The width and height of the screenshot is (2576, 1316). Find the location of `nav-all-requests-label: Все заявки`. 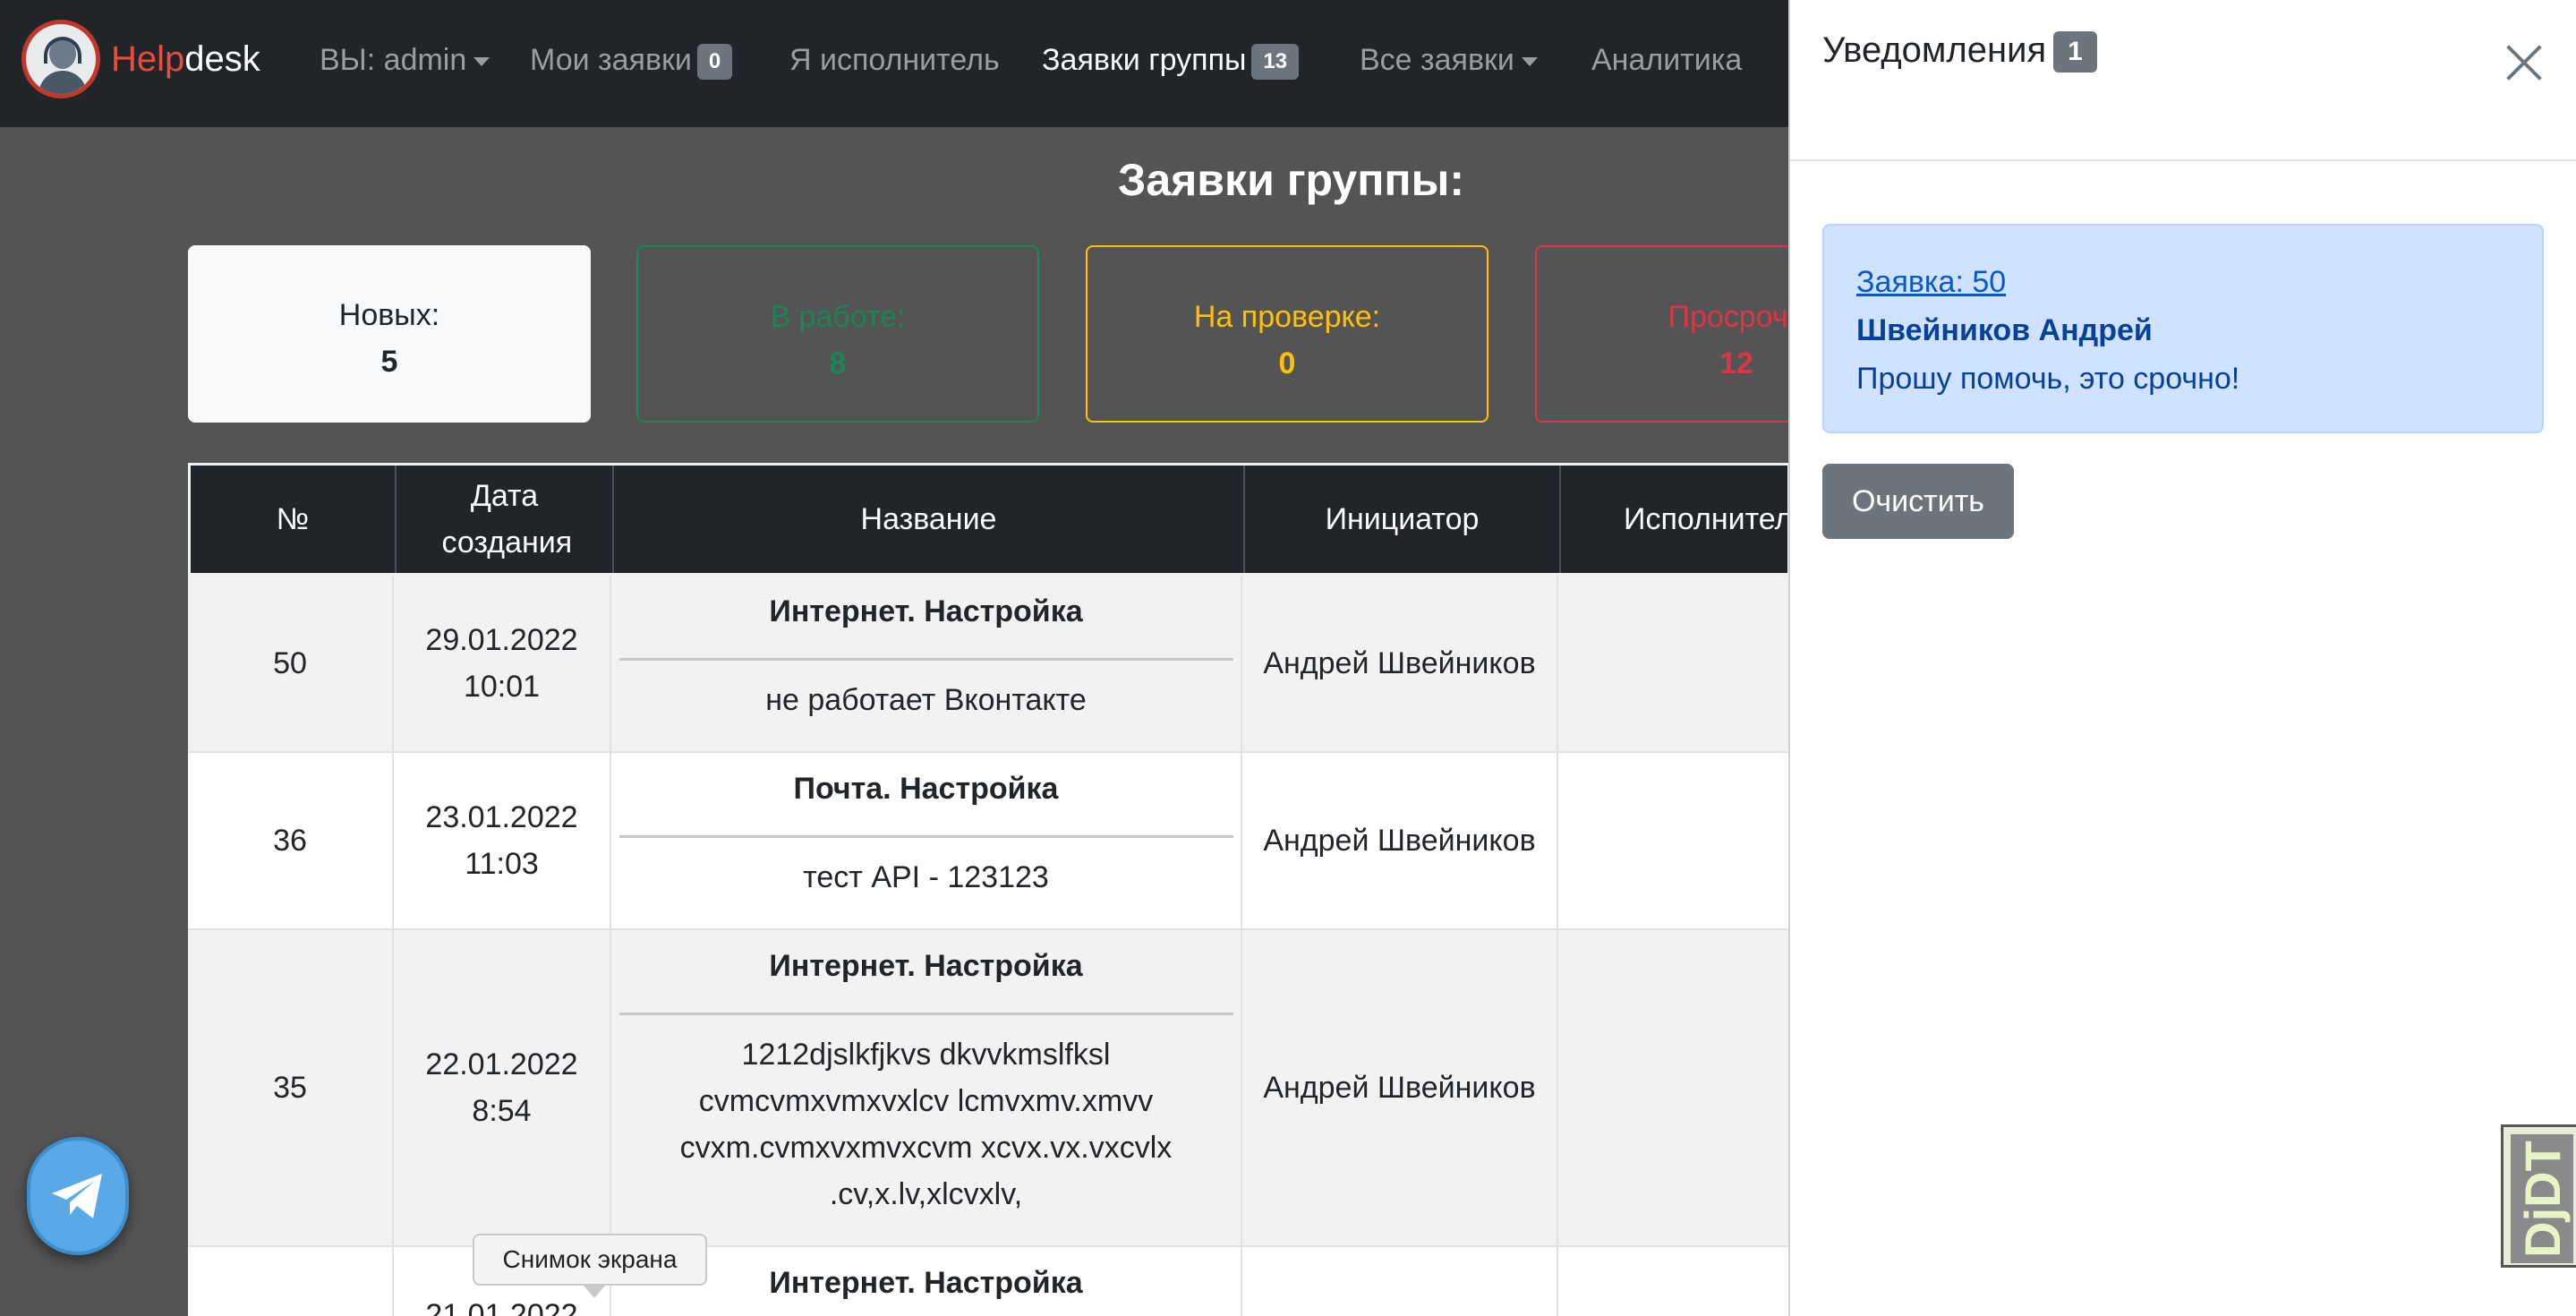

nav-all-requests-label: Все заявки is located at coordinates (1437, 60).